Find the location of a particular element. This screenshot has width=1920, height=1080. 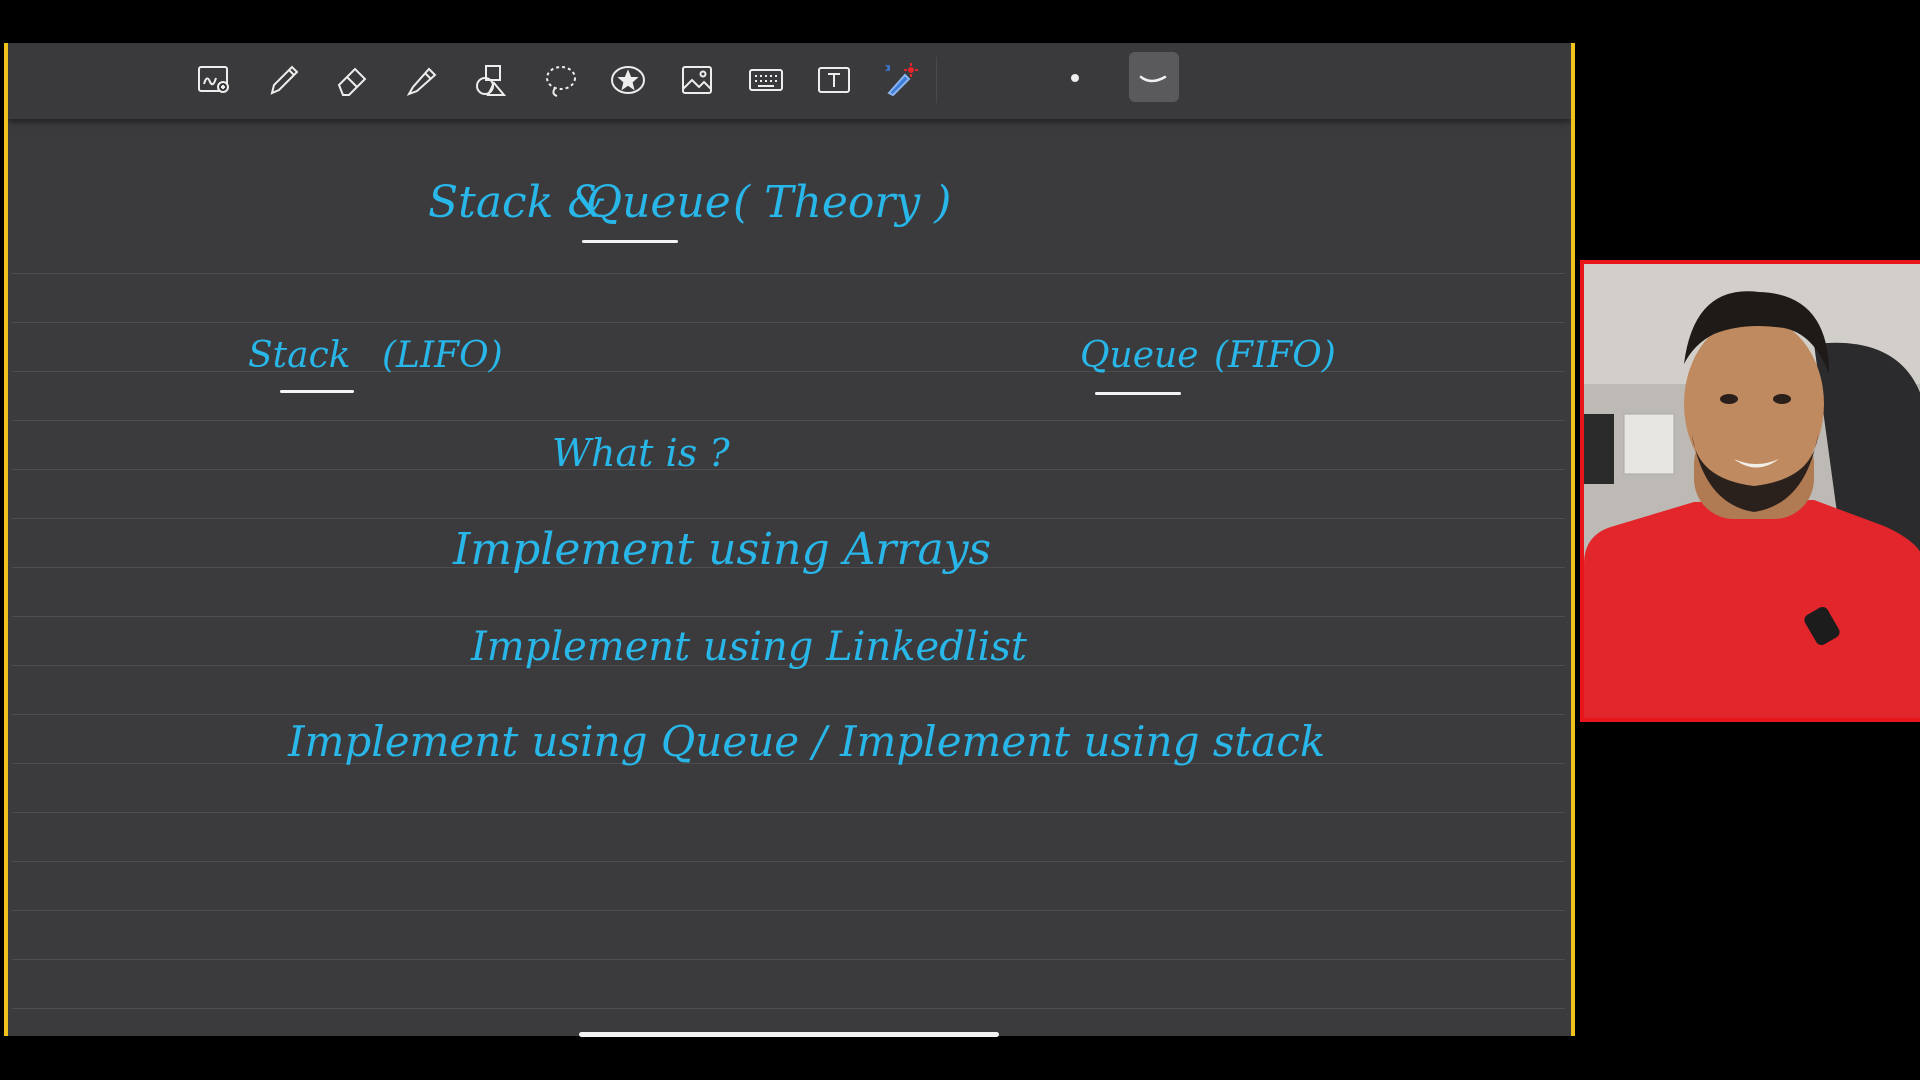

stack-tag: (LIFO) is located at coordinates (442, 355).